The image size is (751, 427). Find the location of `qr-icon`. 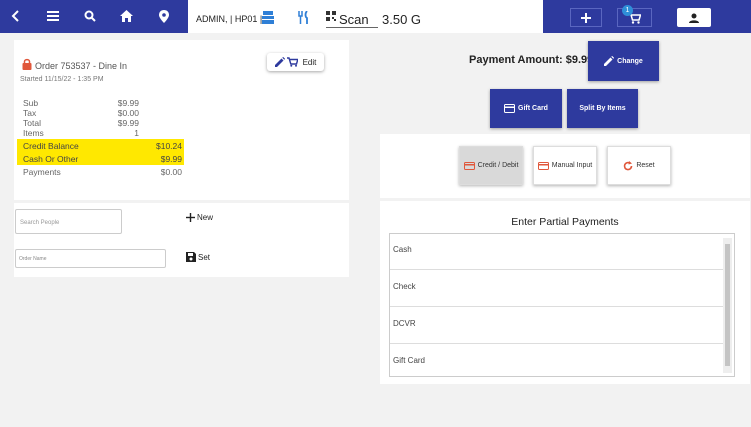

qr-icon is located at coordinates (331, 16).